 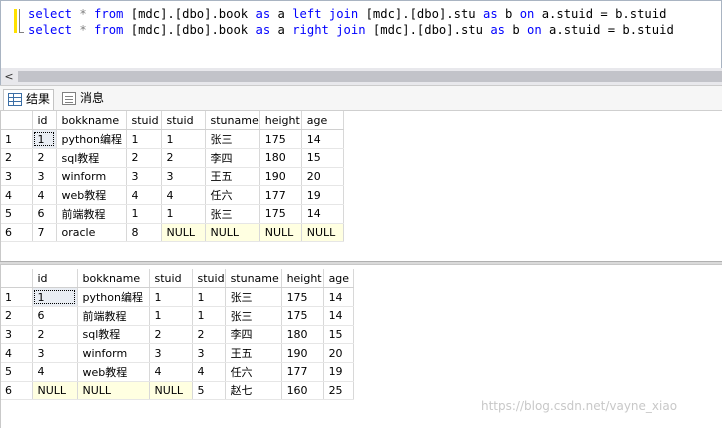 What do you see at coordinates (322, 121) in the screenshot?
I see `column-header: age` at bounding box center [322, 121].